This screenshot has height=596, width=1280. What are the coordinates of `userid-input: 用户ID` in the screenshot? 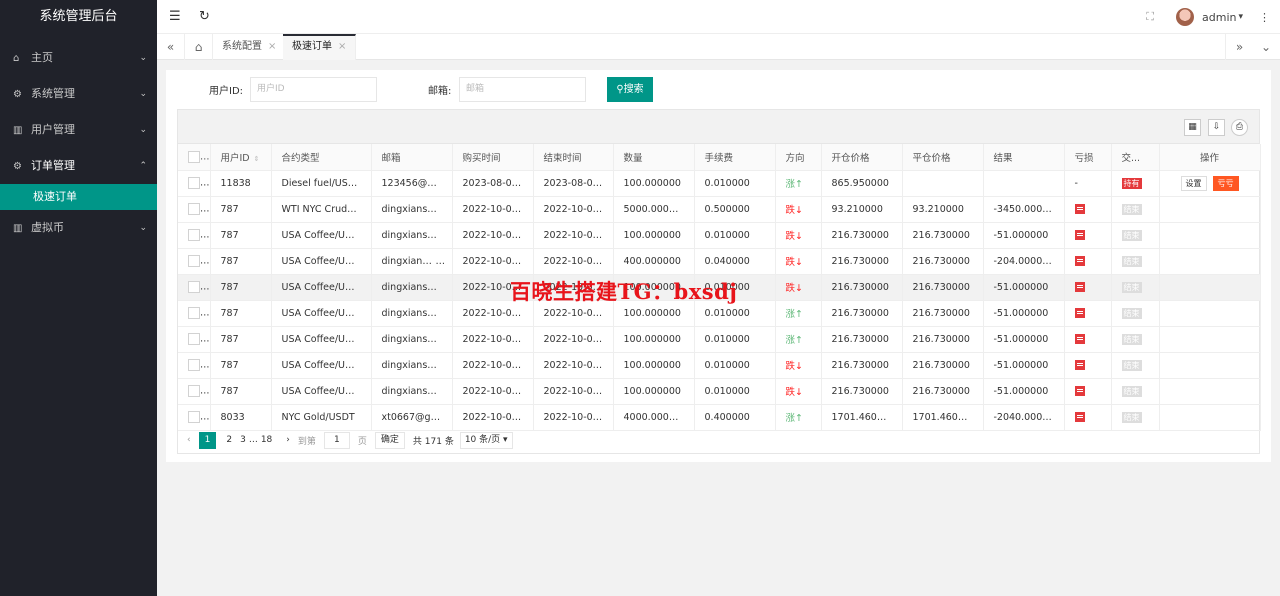 It's located at (313, 89).